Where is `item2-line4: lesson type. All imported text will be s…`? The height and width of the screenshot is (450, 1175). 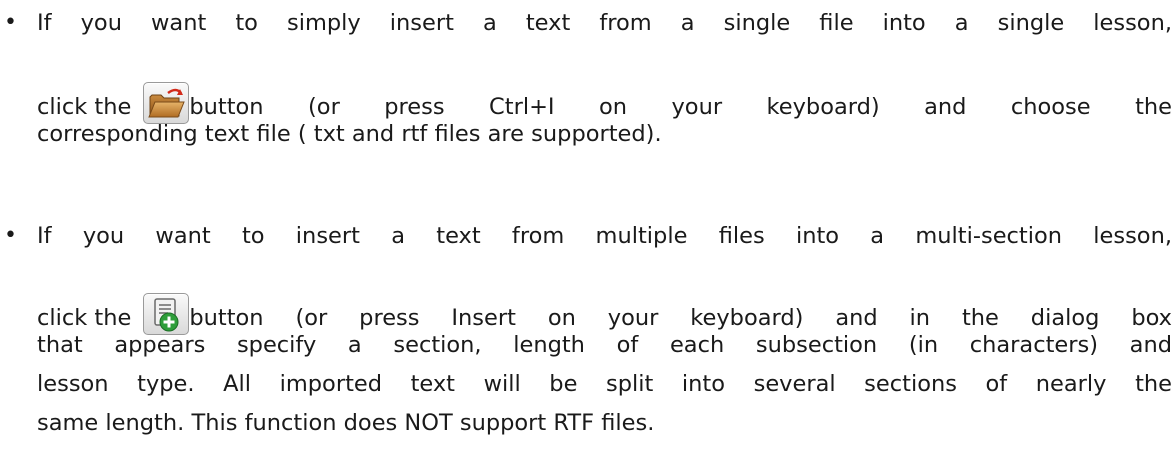 item2-line4: lesson type. All imported text will be s… is located at coordinates (604, 384).